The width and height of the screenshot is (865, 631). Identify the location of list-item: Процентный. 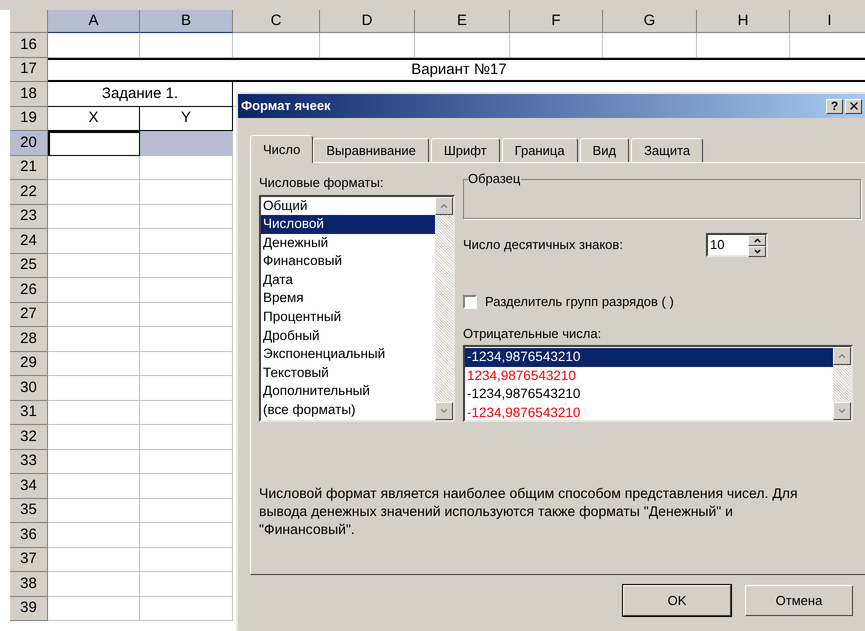
(348, 317).